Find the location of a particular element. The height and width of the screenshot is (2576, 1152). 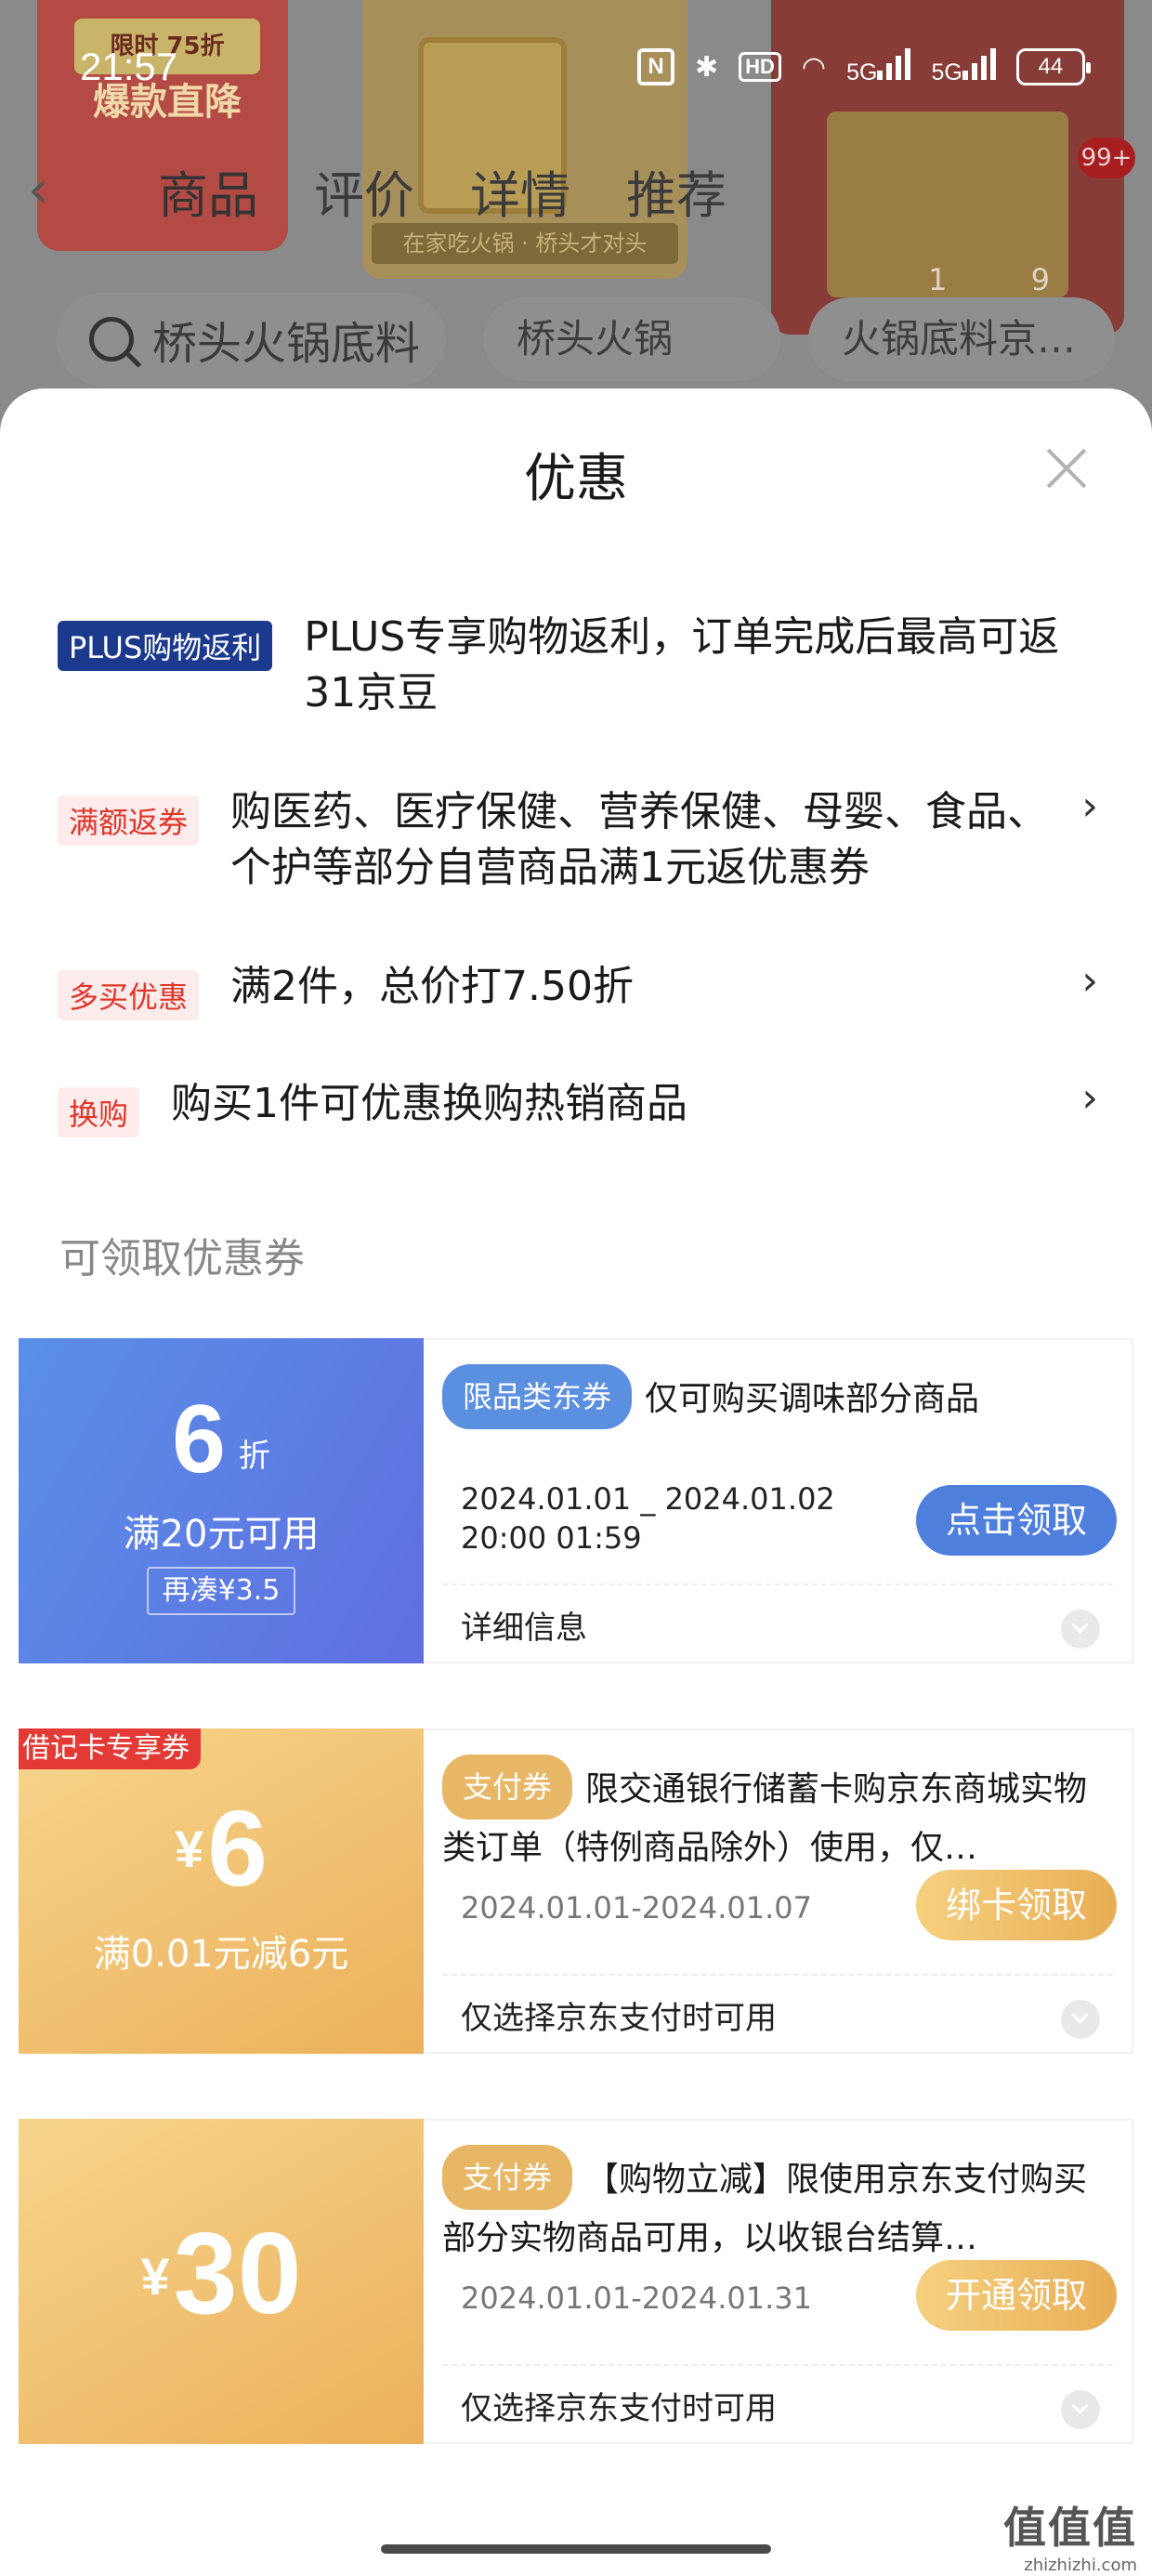

coupon-header: 限品类东券 仅可购买调味部分商品 is located at coordinates (777, 1396).